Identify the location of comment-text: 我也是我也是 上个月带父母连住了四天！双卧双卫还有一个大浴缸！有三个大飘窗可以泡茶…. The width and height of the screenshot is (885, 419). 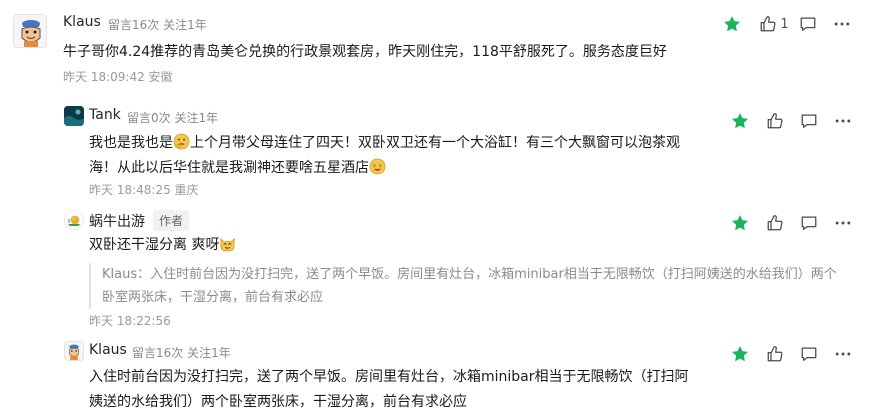
(409, 156).